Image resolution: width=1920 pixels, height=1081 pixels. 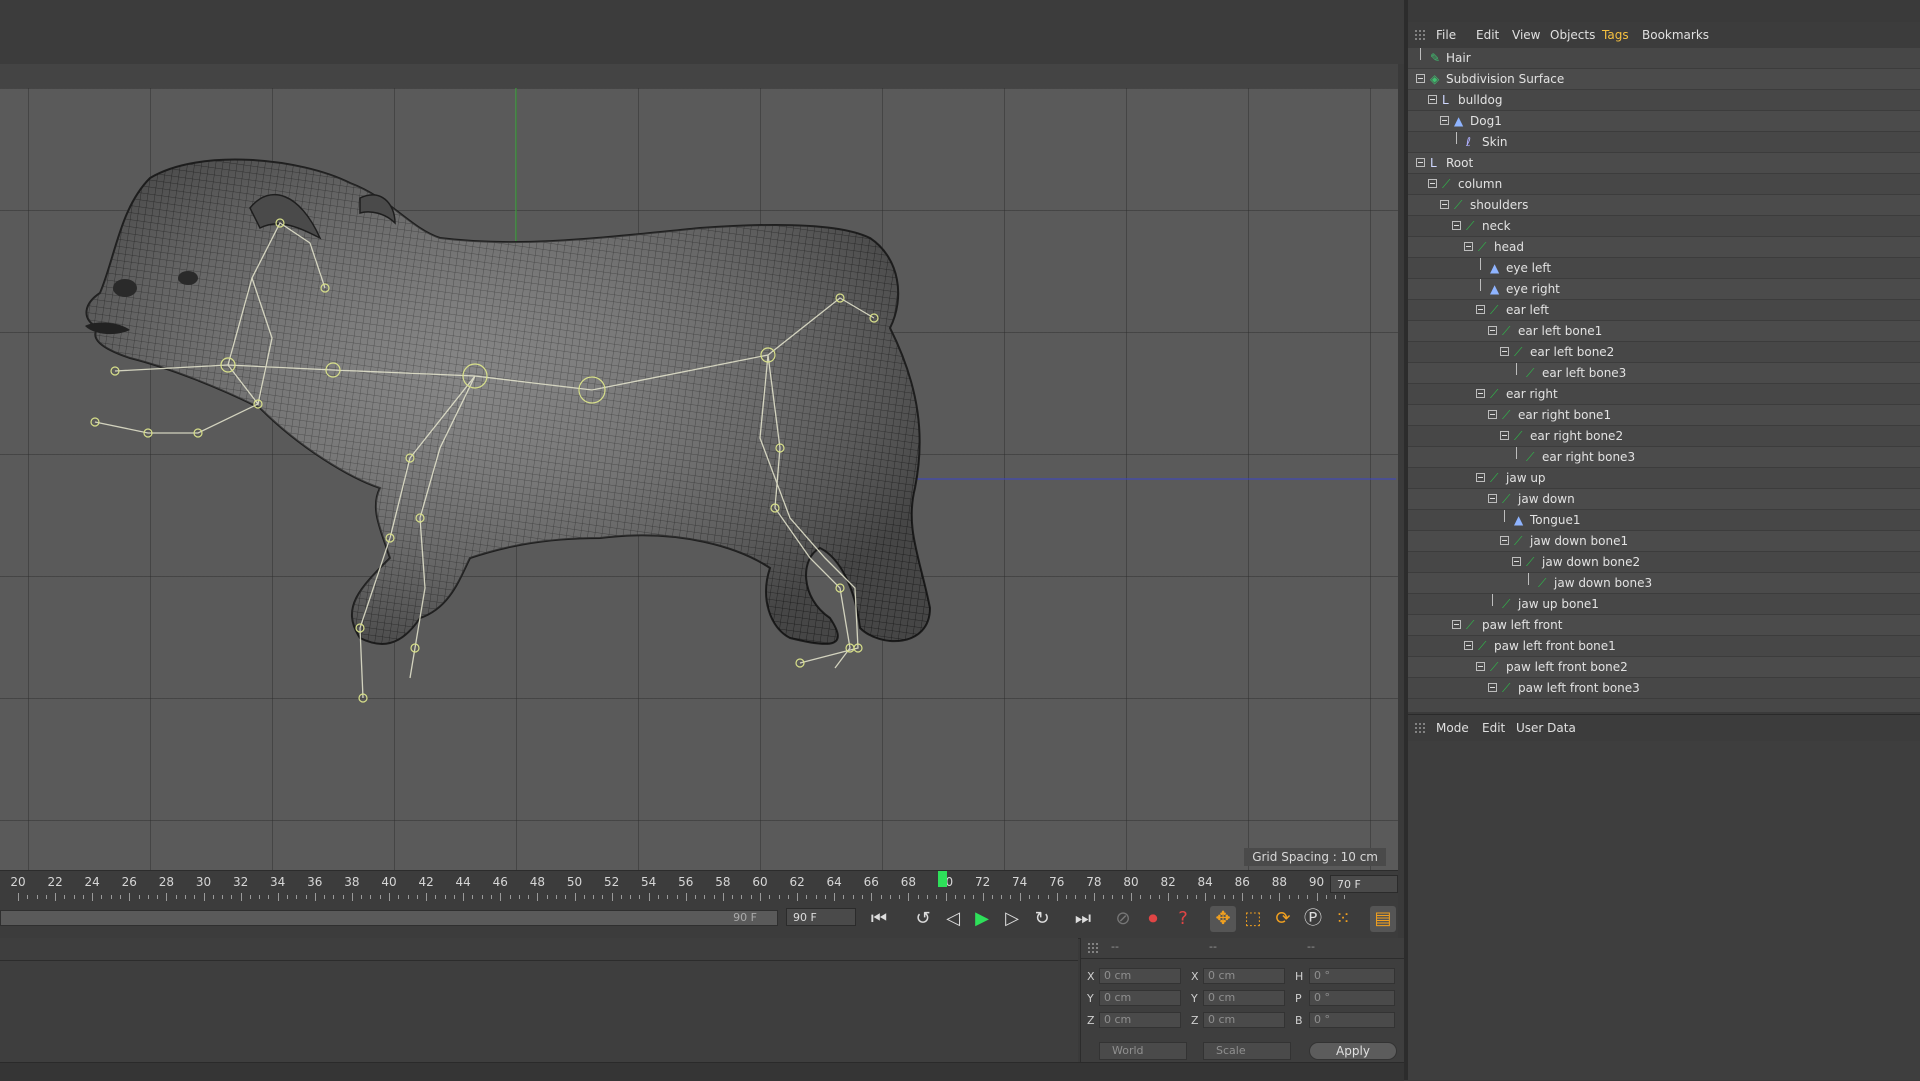 I want to click on go-to-start-button: ⏮, so click(x=879, y=919).